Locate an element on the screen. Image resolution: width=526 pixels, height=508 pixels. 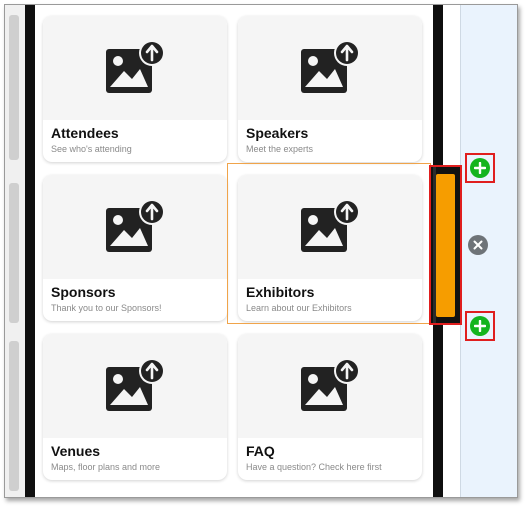
tile-title: FAQ is located at coordinates (260, 451).